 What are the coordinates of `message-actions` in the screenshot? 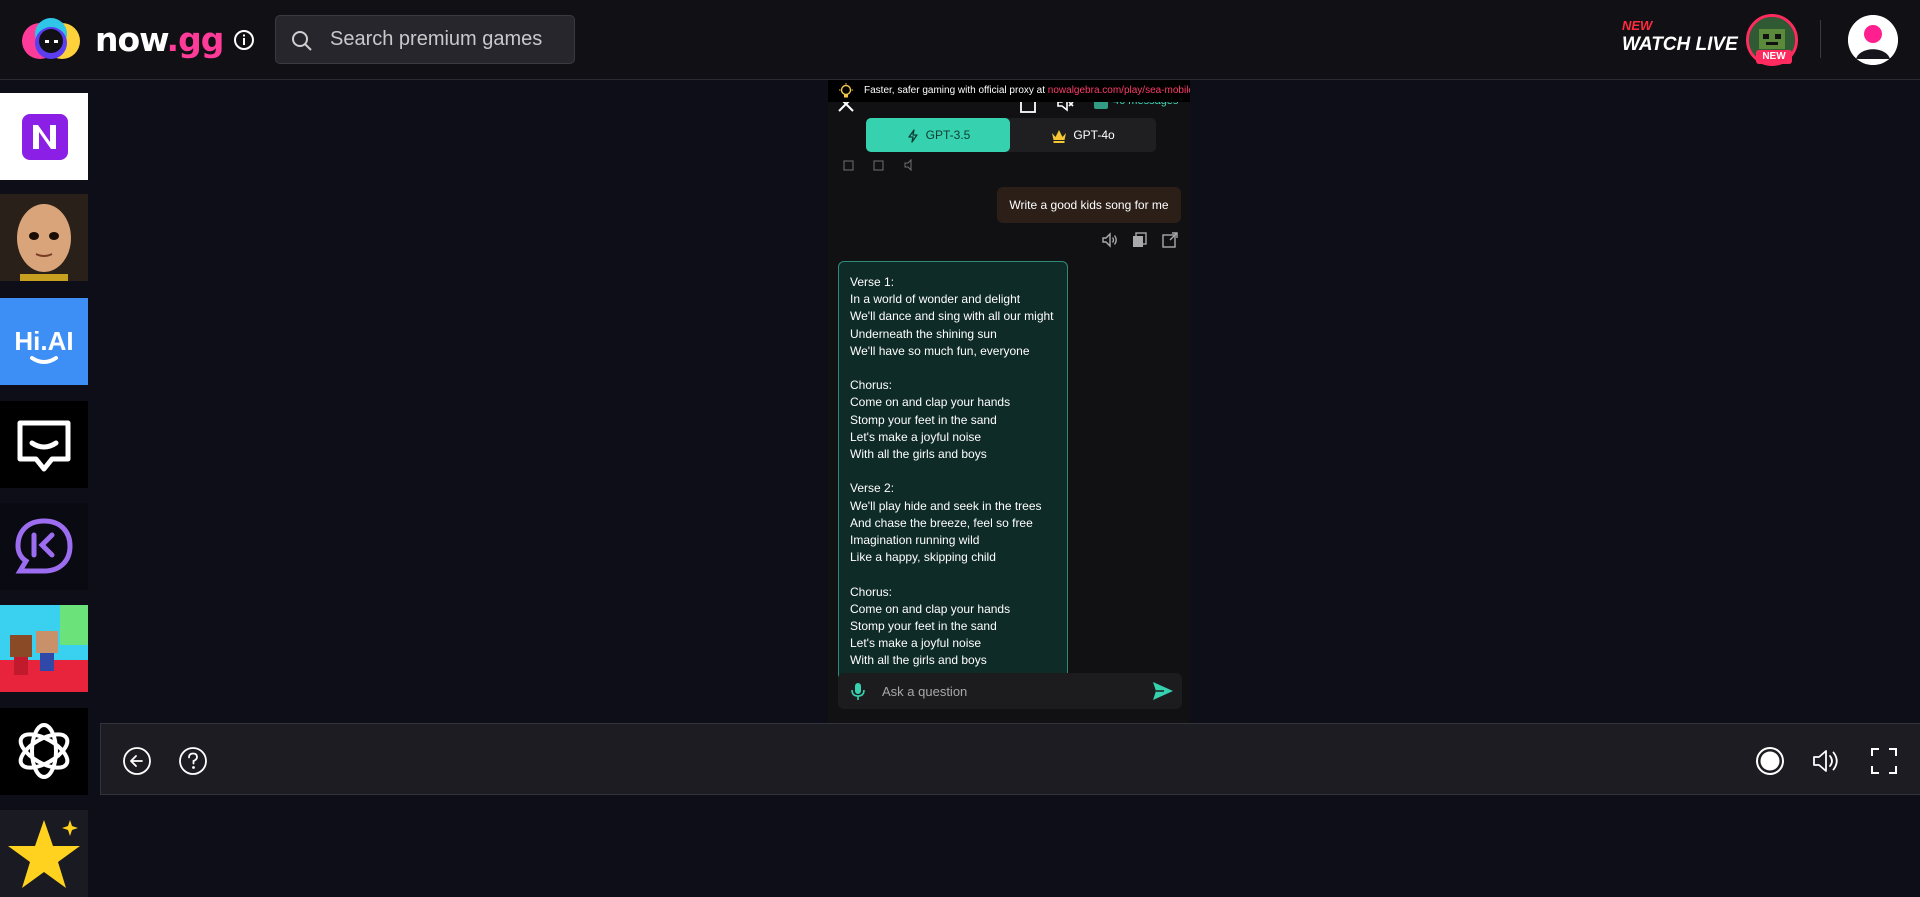 It's located at (1141, 240).